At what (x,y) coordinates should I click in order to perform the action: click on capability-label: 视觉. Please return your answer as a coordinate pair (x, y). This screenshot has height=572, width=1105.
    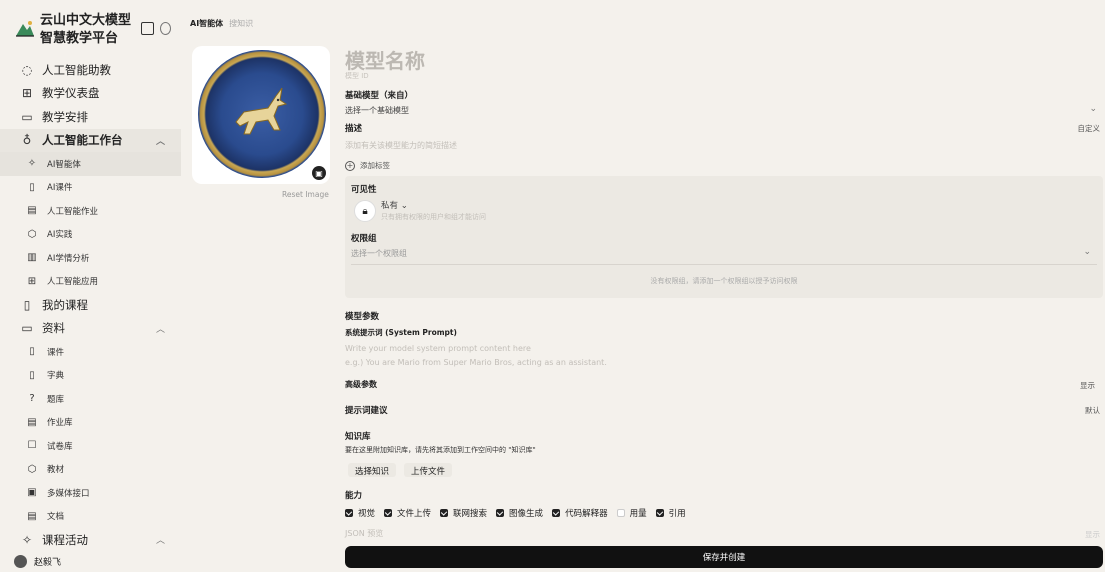
    Looking at the image, I should click on (367, 514).